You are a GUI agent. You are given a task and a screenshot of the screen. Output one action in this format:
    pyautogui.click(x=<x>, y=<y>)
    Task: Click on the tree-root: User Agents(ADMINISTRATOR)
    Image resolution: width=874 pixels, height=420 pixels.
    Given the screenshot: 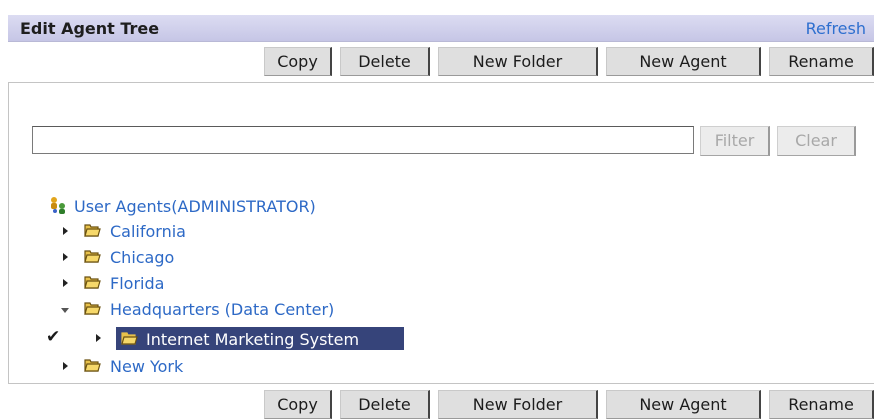 What is the action you would take?
    pyautogui.click(x=182, y=206)
    